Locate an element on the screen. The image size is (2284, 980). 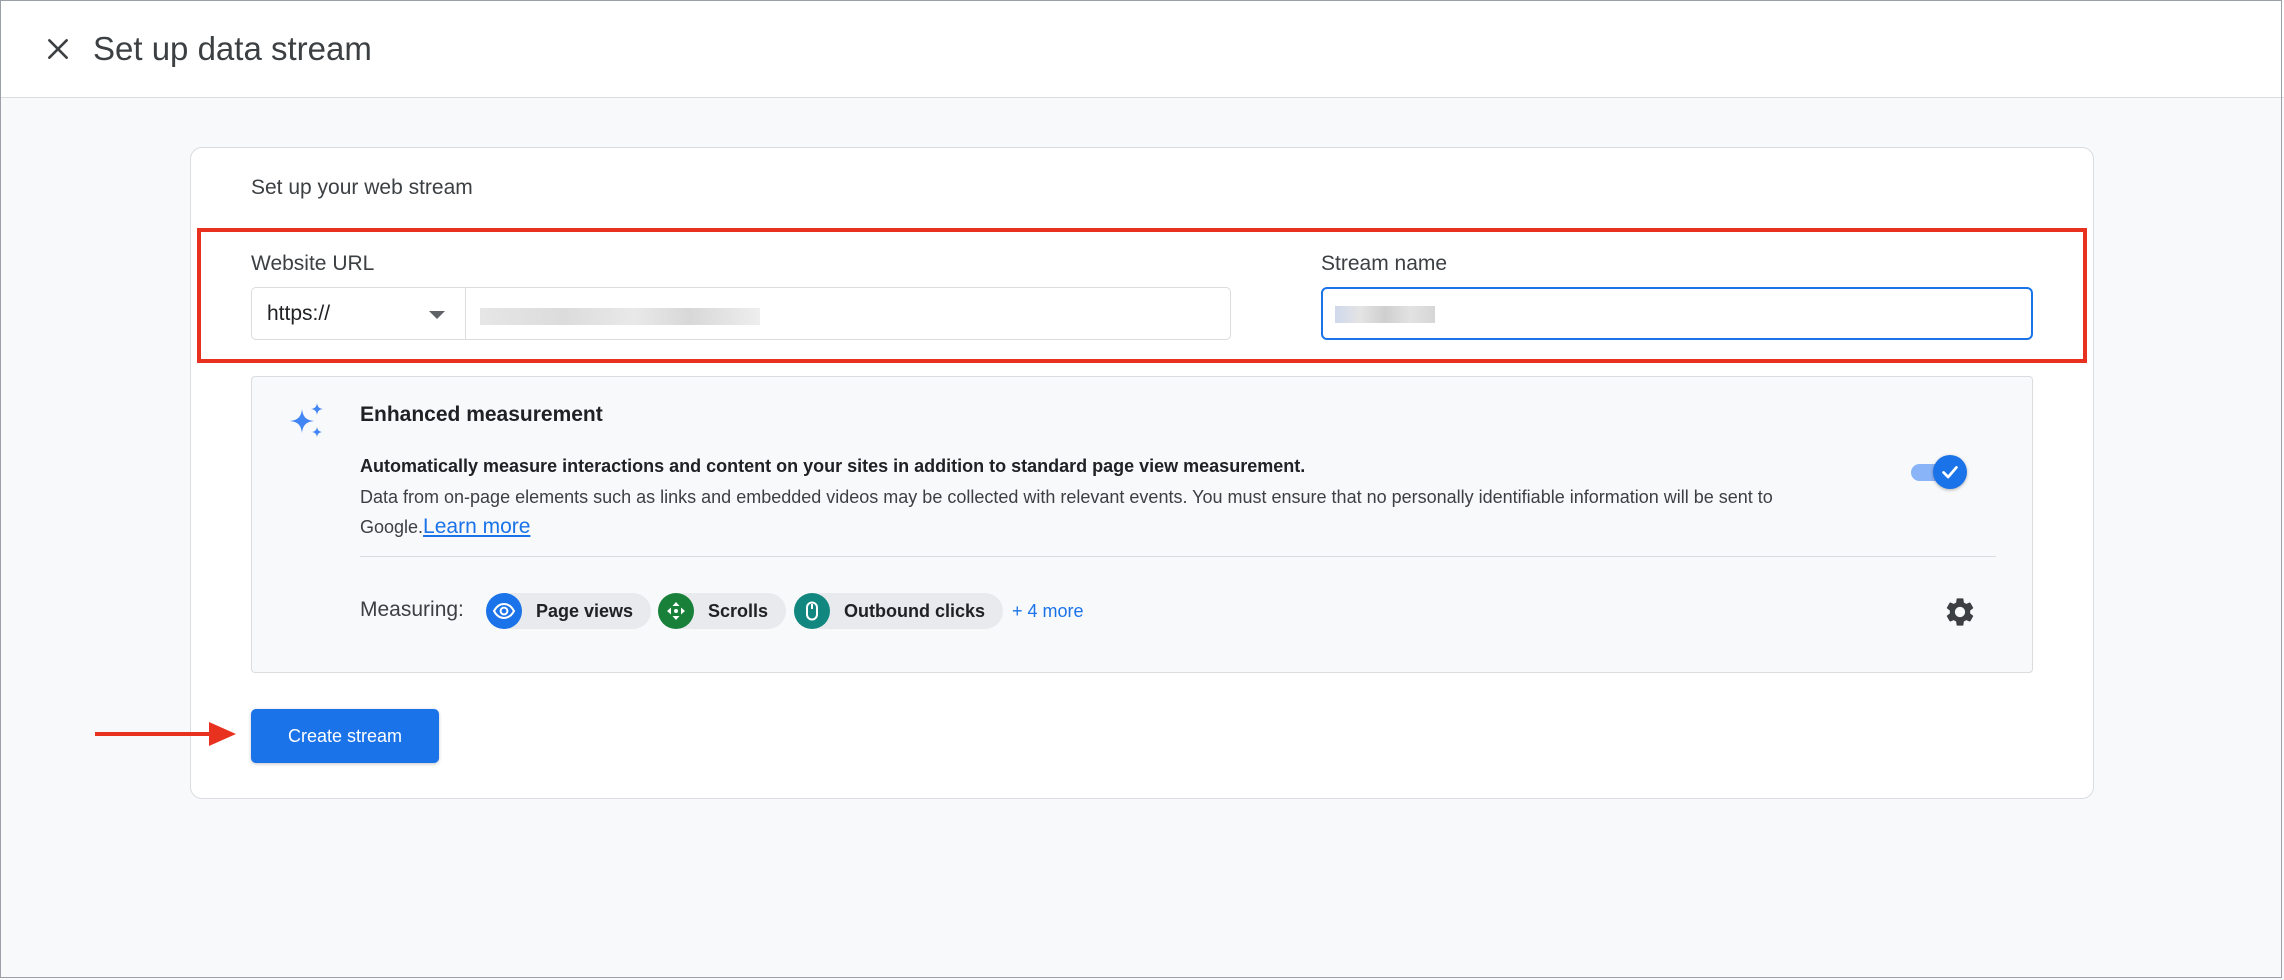
divider is located at coordinates (1178, 556).